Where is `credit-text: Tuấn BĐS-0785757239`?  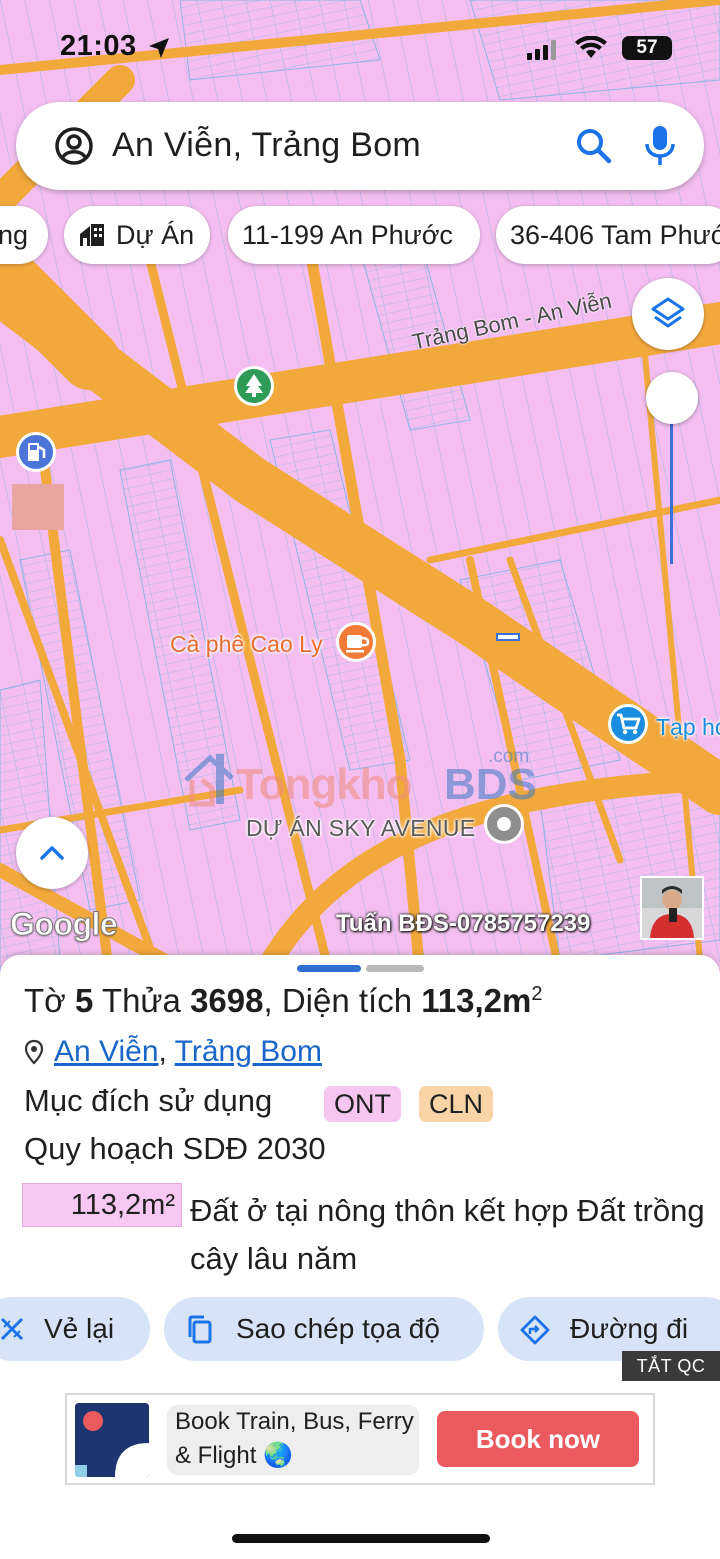
credit-text: Tuấn BĐS-0785757239 is located at coordinates (463, 923).